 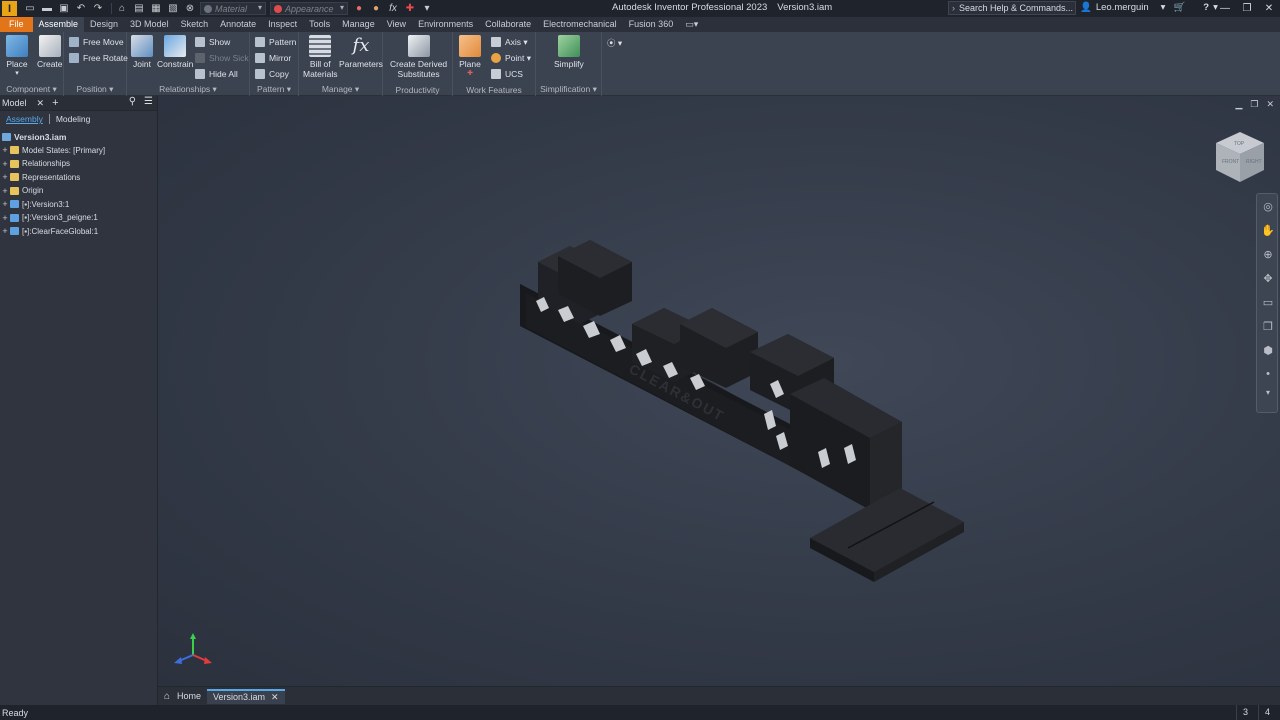 I want to click on redo-icon: ↷, so click(x=98, y=8).